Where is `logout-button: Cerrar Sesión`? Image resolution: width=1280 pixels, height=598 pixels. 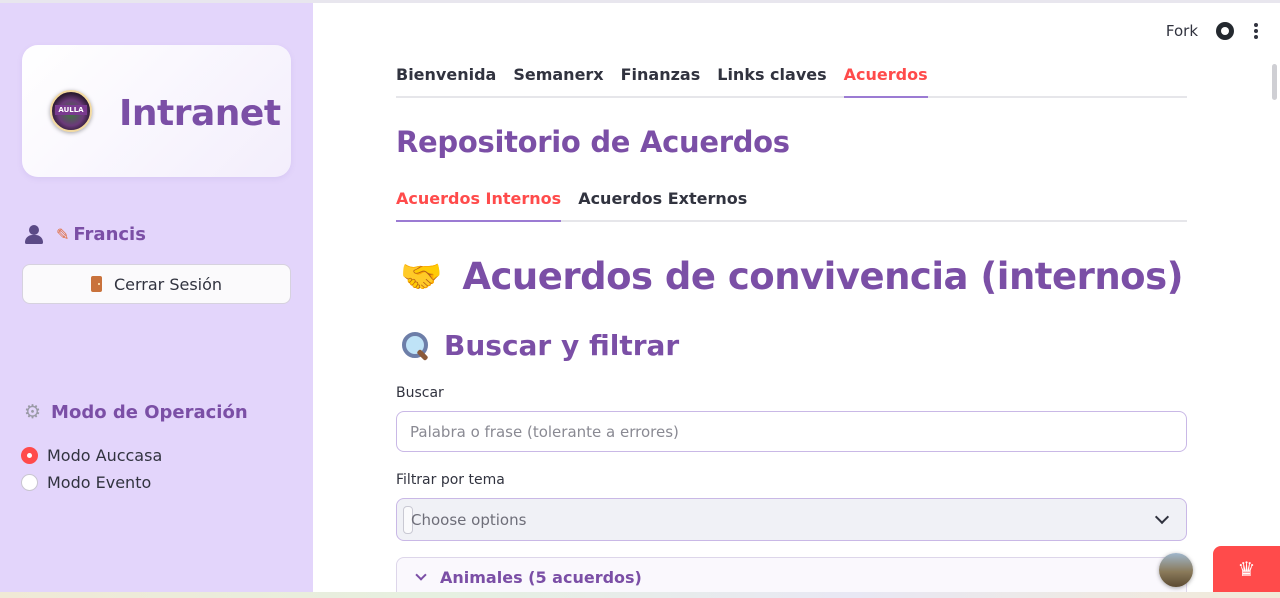
logout-button: Cerrar Sesión is located at coordinates (156, 284).